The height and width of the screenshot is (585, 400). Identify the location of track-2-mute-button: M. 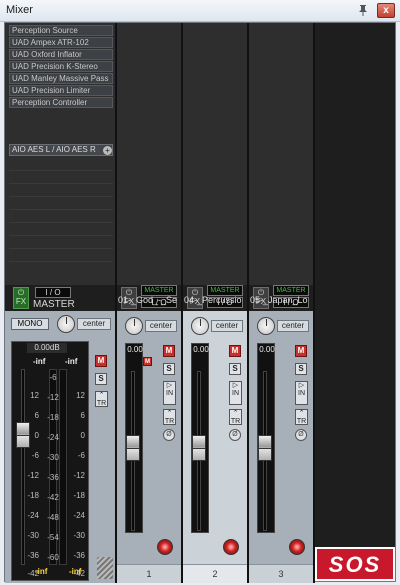
(235, 351).